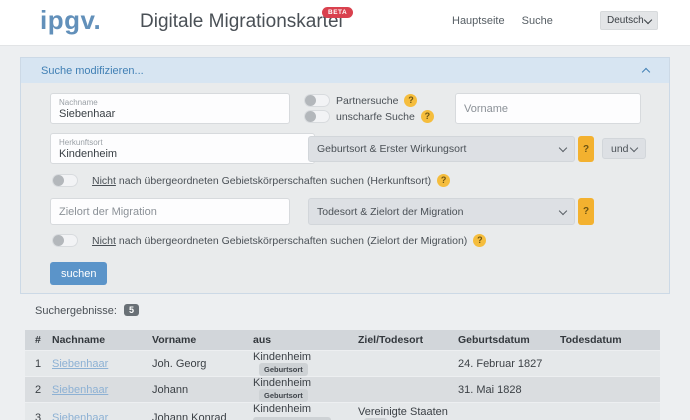  What do you see at coordinates (132, 310) in the screenshot?
I see `results-count-badge: 5` at bounding box center [132, 310].